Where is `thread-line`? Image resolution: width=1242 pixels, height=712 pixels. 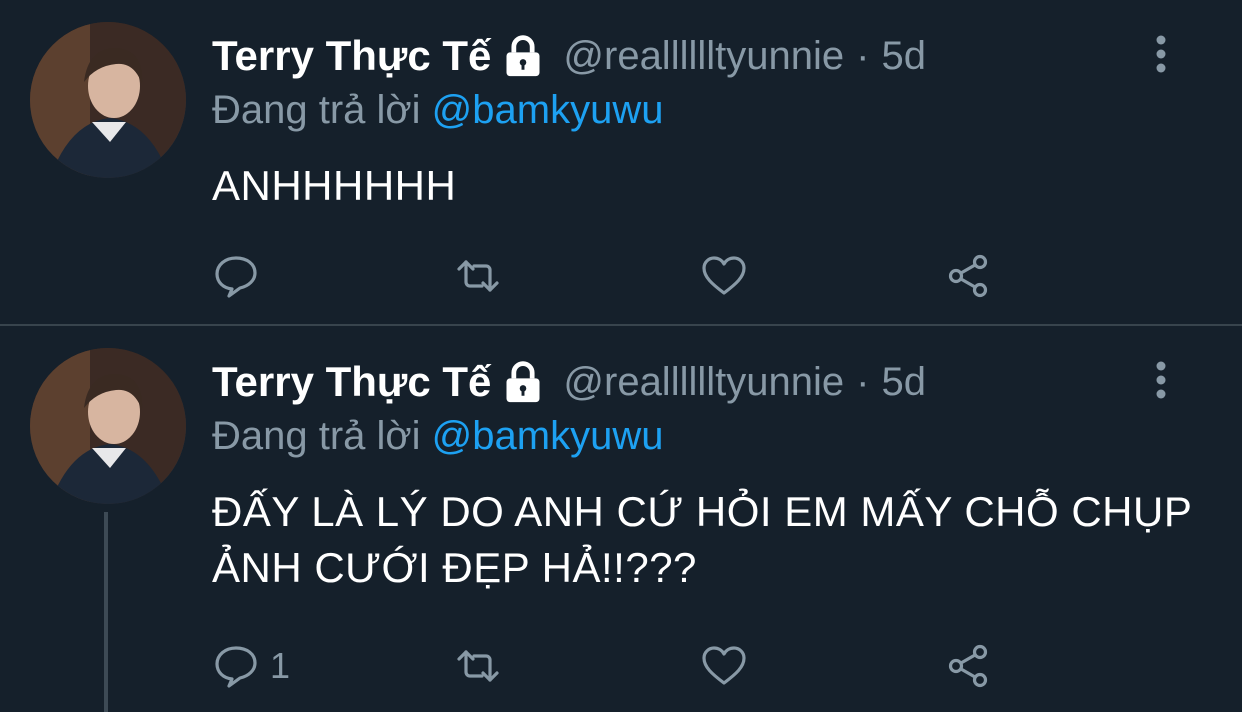 thread-line is located at coordinates (106, 612).